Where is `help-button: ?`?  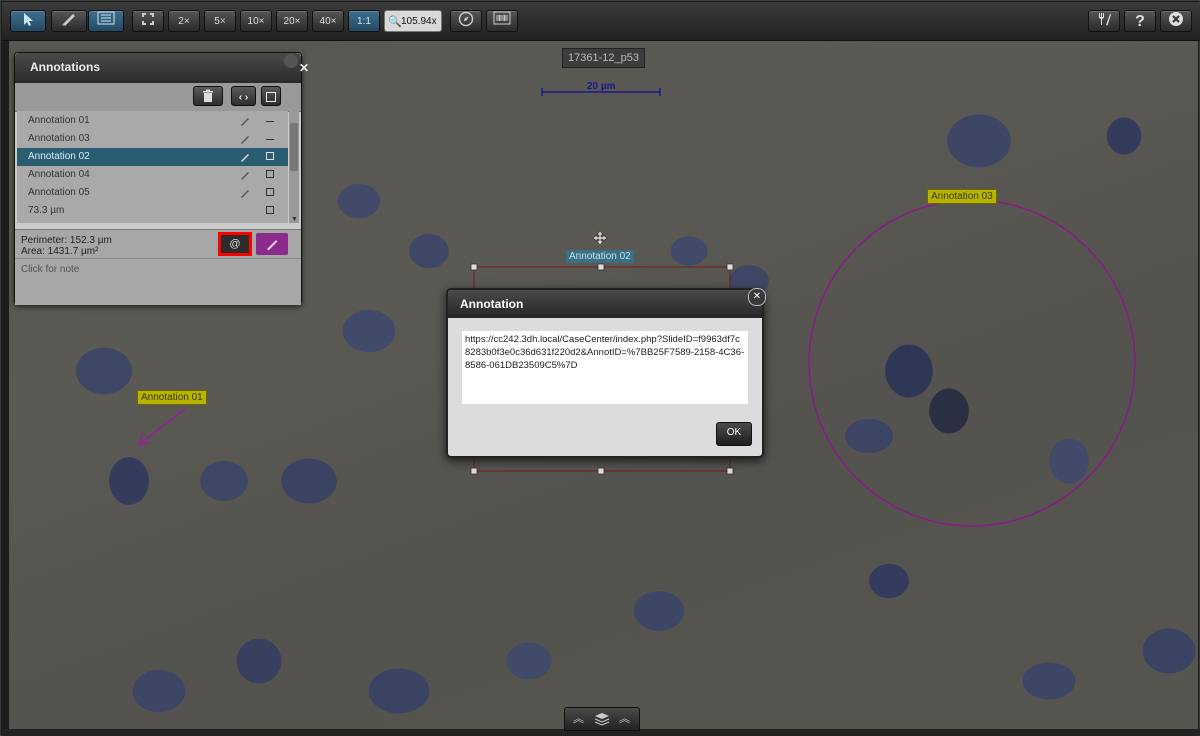 help-button: ? is located at coordinates (1140, 21).